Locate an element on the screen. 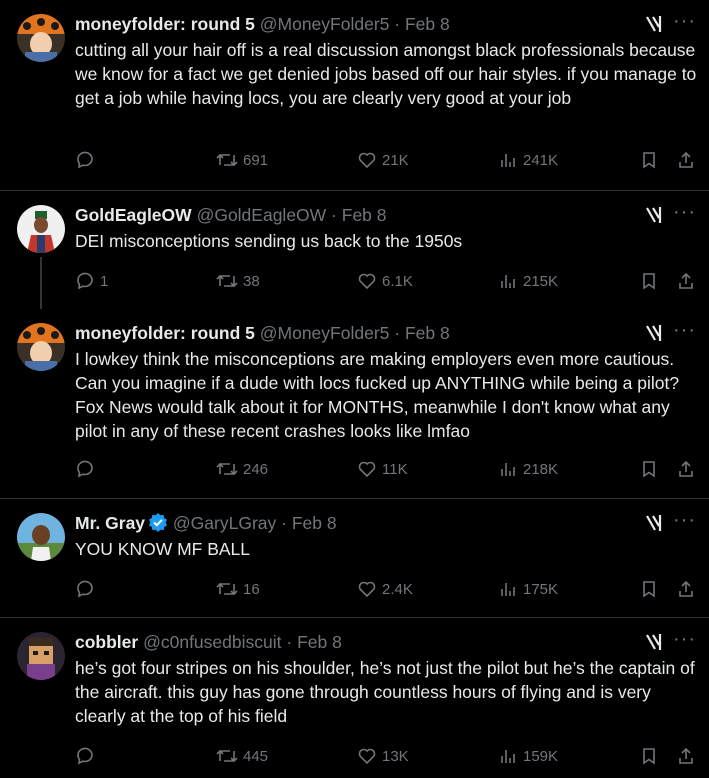 This screenshot has width=709, height=778. retweet-button: 445 is located at coordinates (242, 756).